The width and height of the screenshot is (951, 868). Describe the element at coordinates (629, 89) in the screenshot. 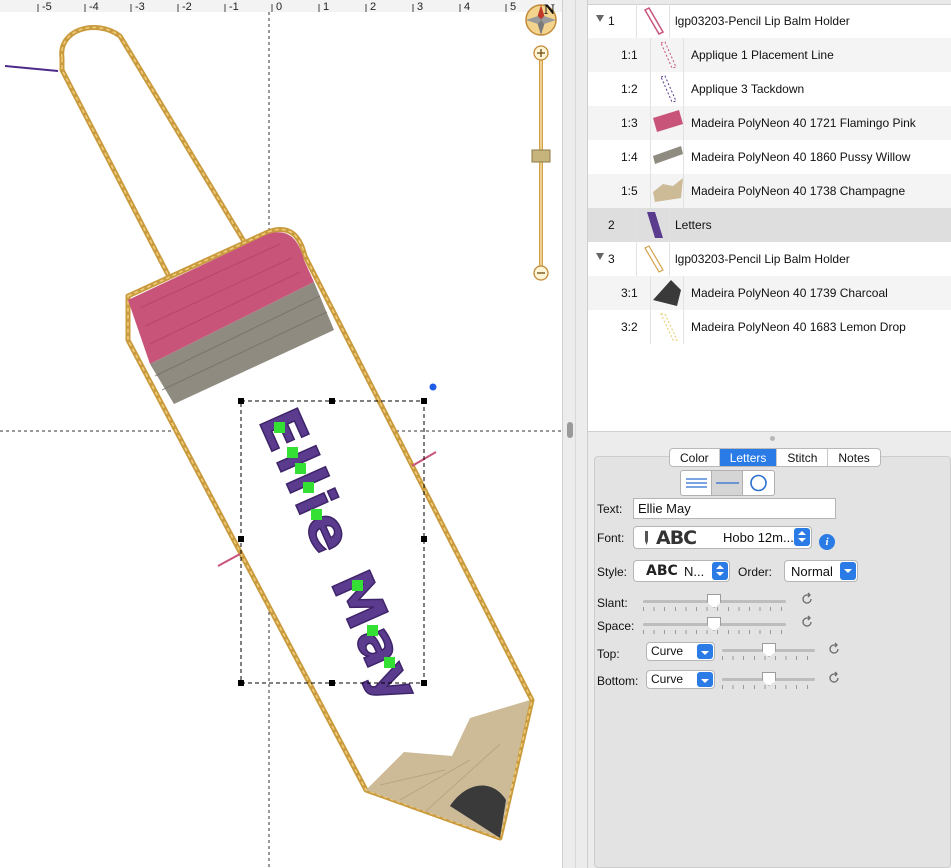

I see `row-number: 1:2` at that location.